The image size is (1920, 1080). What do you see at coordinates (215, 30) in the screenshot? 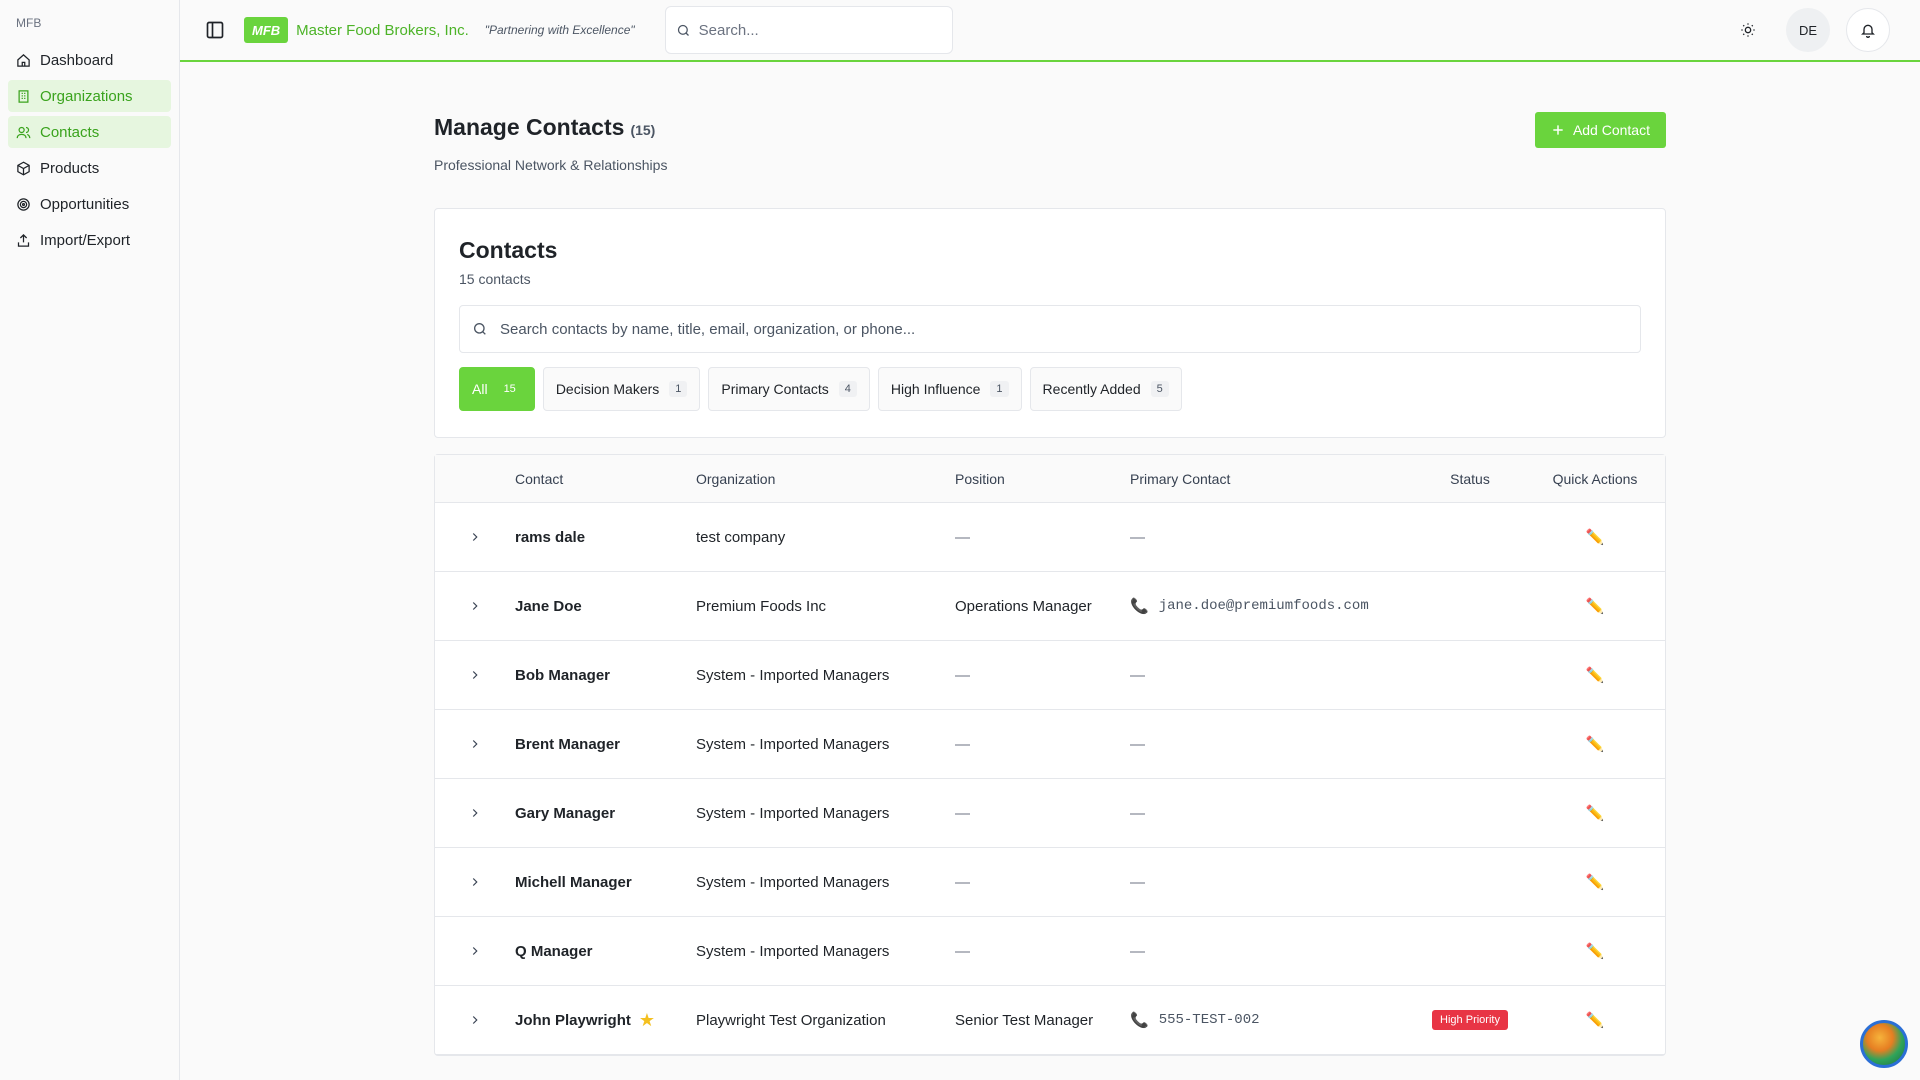
I see `sidebar-toggle-button` at bounding box center [215, 30].